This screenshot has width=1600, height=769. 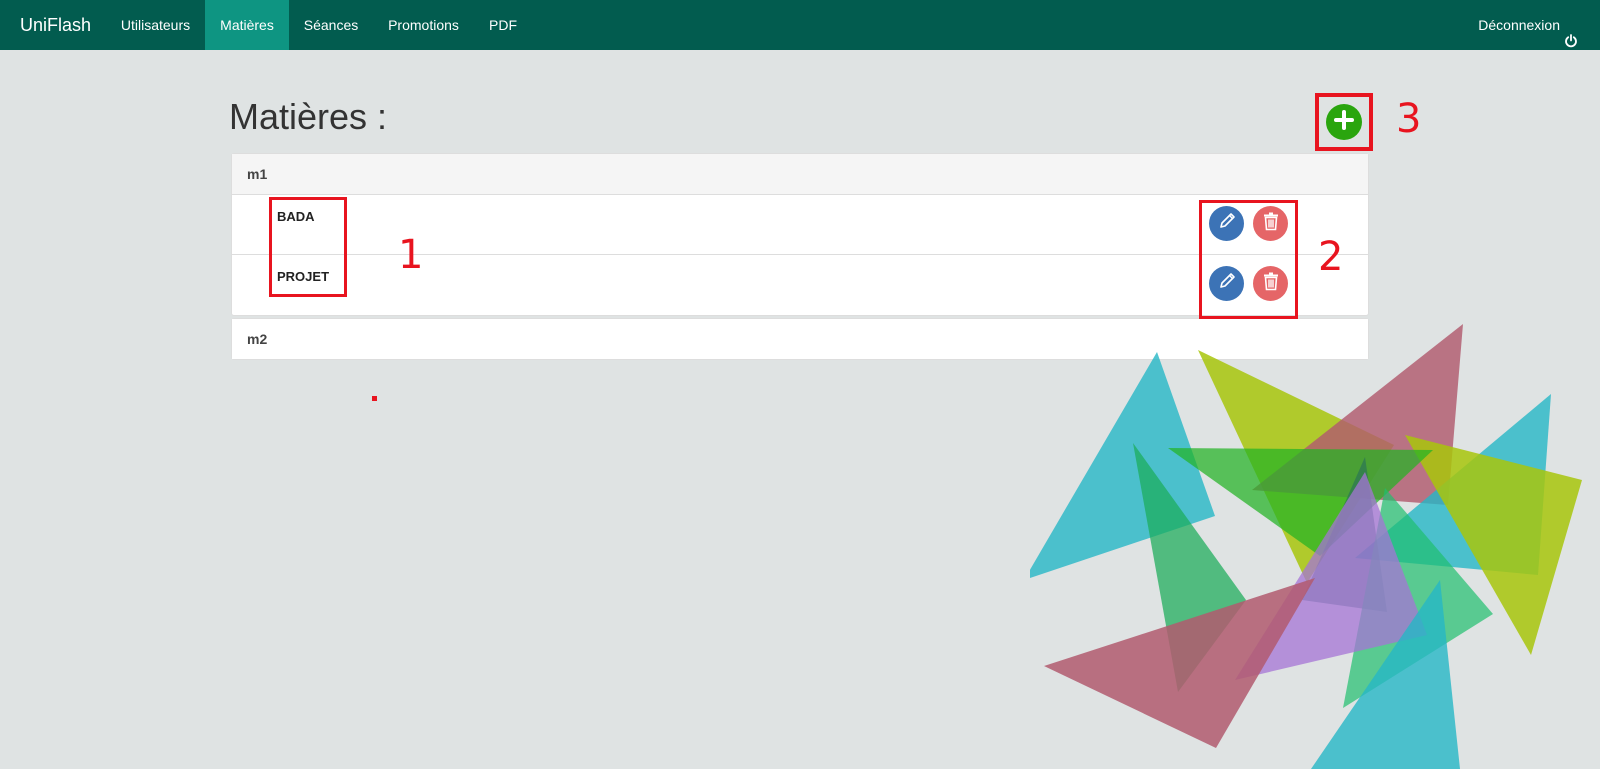 What do you see at coordinates (800, 174) in the screenshot?
I see `group-heading: m1` at bounding box center [800, 174].